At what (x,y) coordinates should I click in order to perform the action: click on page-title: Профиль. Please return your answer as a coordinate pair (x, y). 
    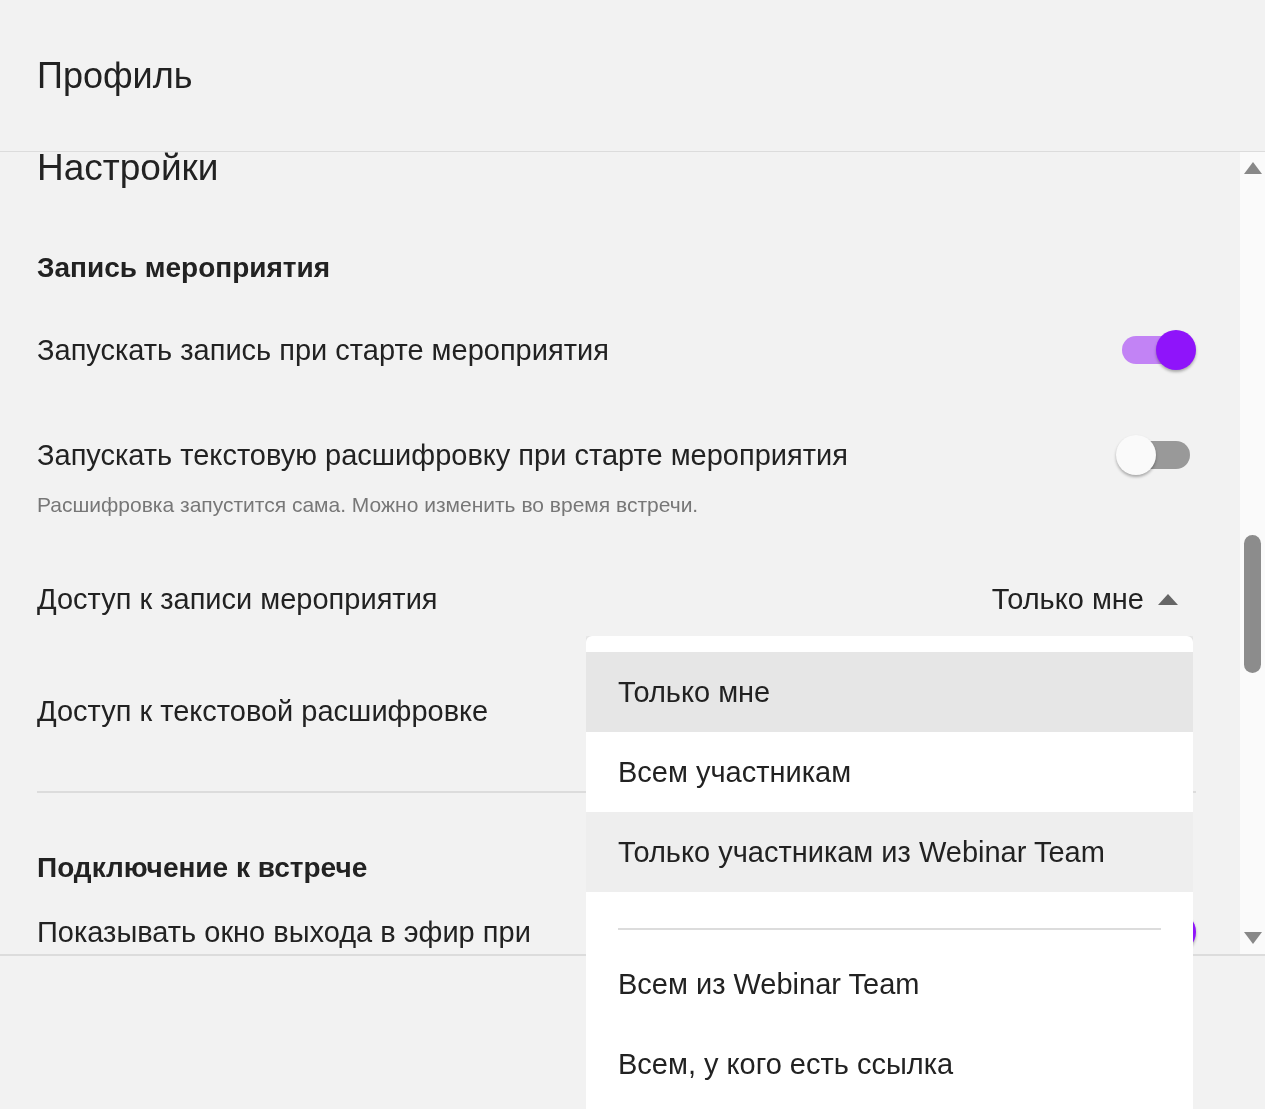
    Looking at the image, I should click on (115, 75).